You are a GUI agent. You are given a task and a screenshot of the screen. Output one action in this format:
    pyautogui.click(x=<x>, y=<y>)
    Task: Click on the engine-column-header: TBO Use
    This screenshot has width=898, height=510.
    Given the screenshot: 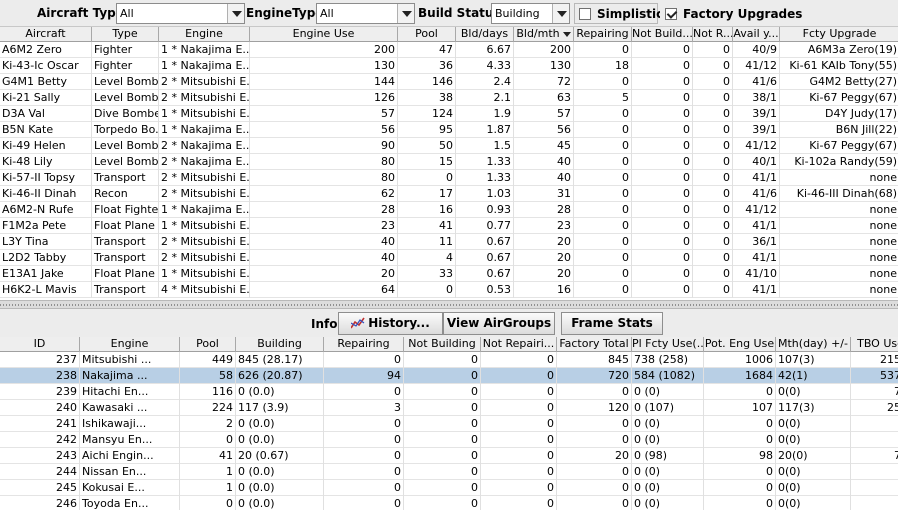 What is the action you would take?
    pyautogui.click(x=874, y=344)
    